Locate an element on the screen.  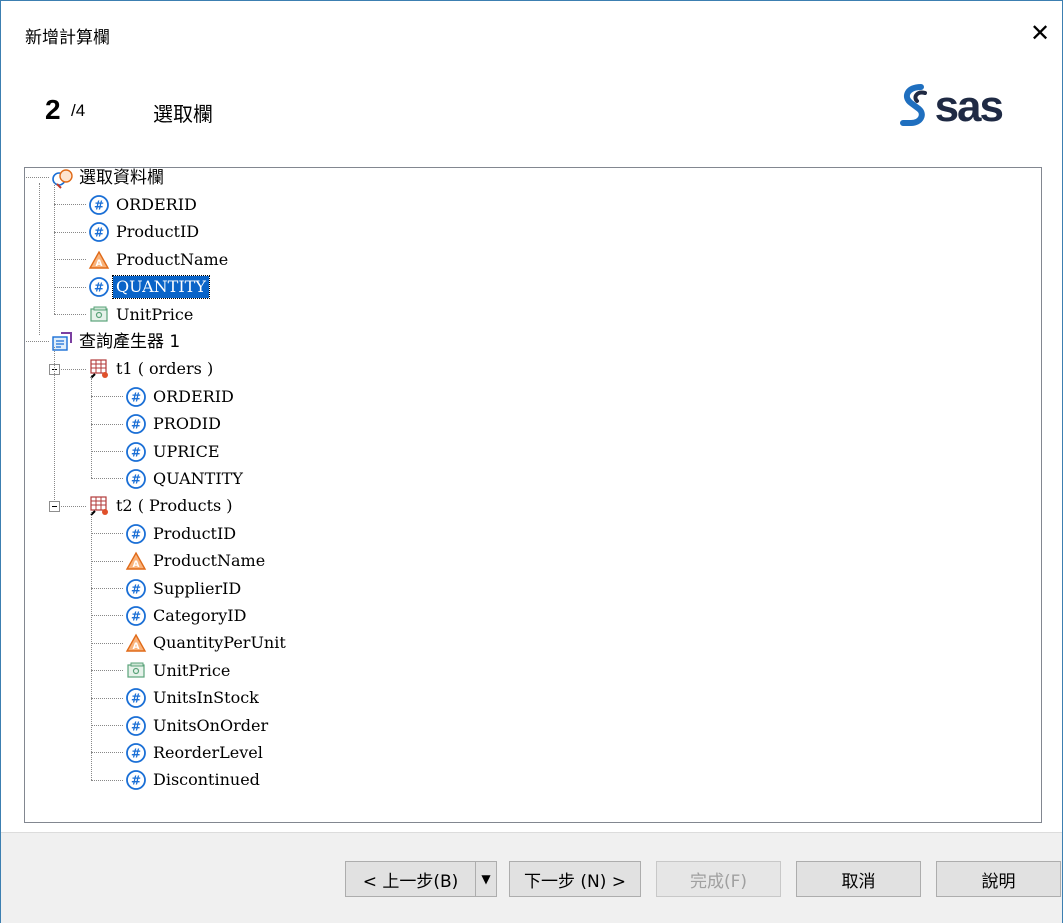
finish-button: 完成(F) is located at coordinates (718, 879).